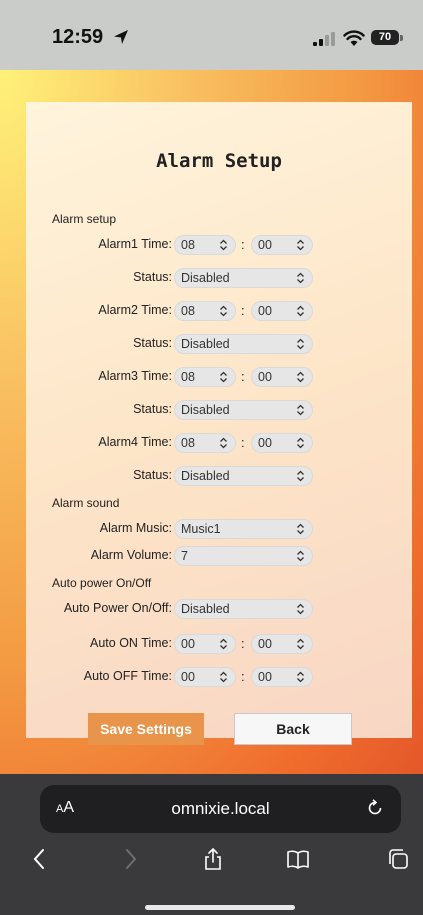  I want to click on auto-power-label: Auto Power On/Off:, so click(117, 608).